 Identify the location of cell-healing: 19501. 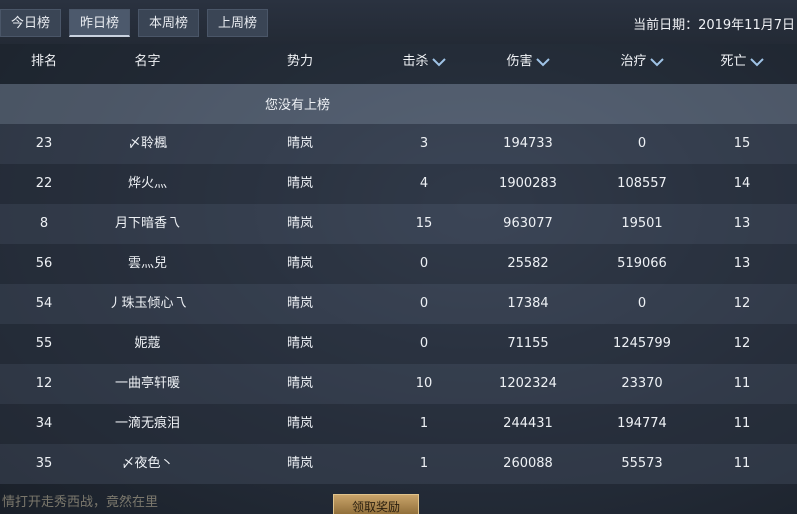
(642, 223).